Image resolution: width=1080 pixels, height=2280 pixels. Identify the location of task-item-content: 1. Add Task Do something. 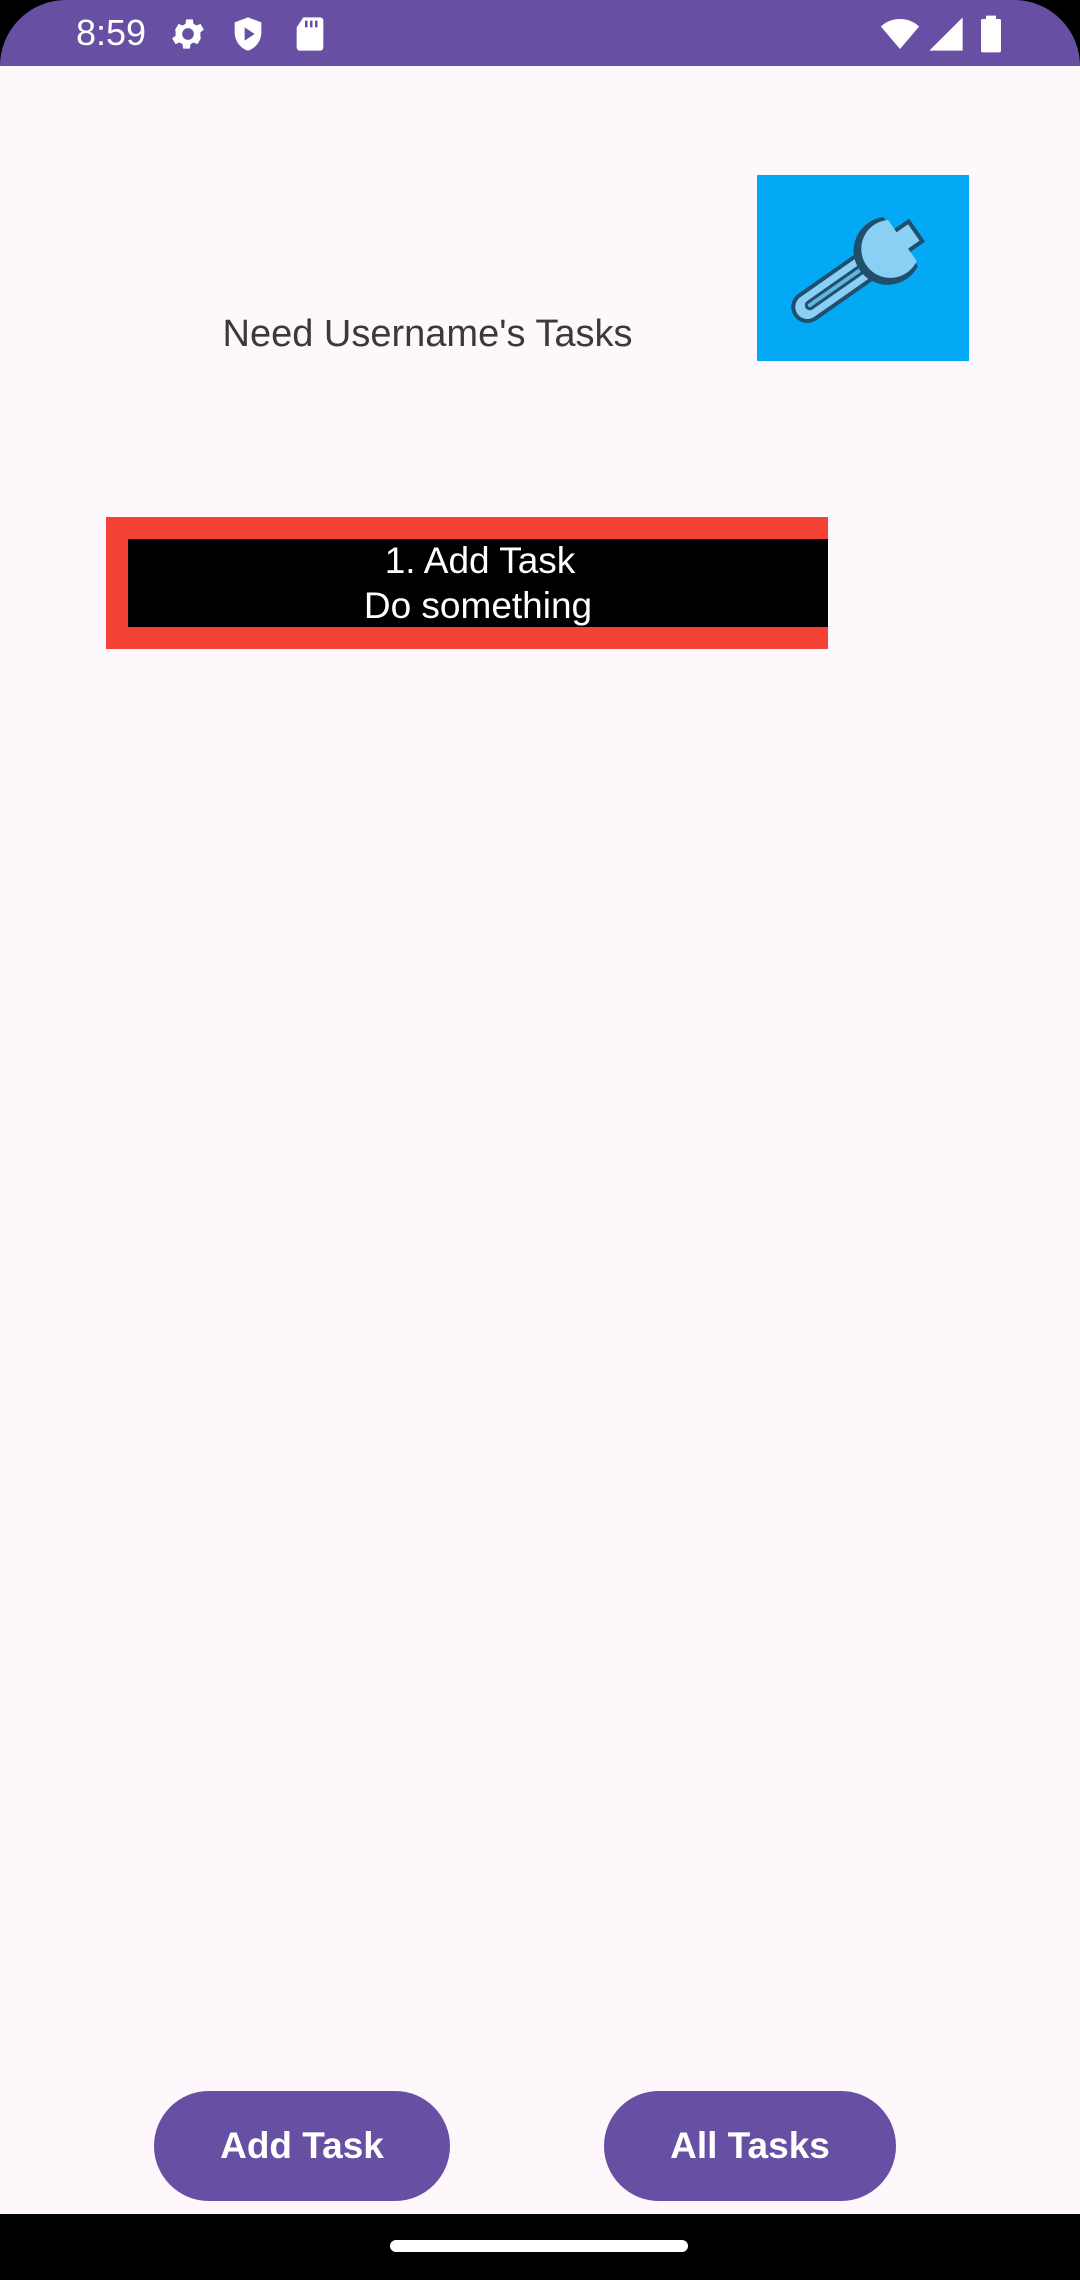
(478, 583).